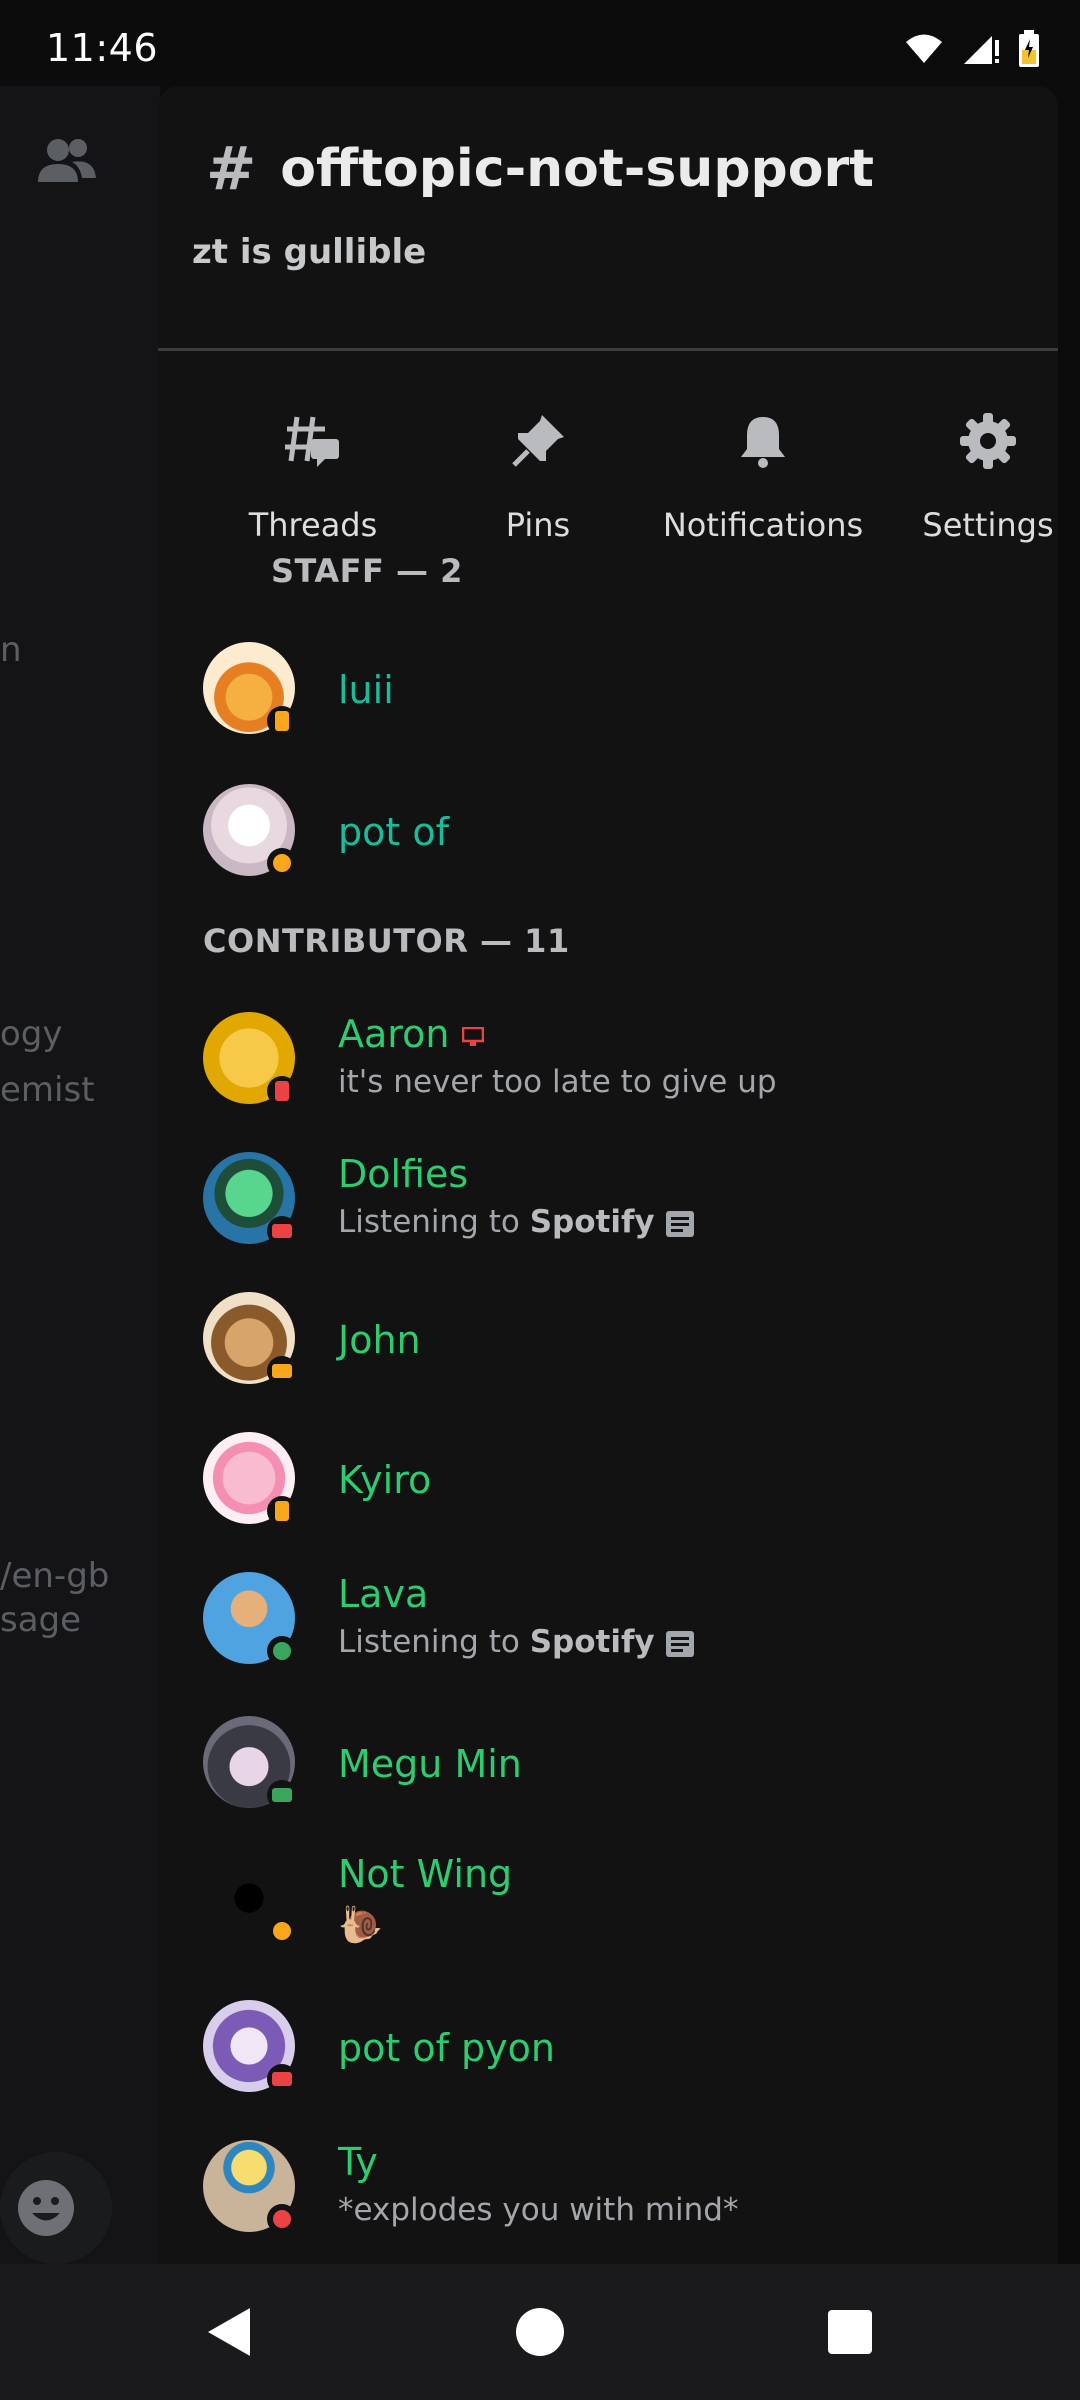 Image resolution: width=1080 pixels, height=2400 pixels. I want to click on member-name: Ty, so click(358, 2162).